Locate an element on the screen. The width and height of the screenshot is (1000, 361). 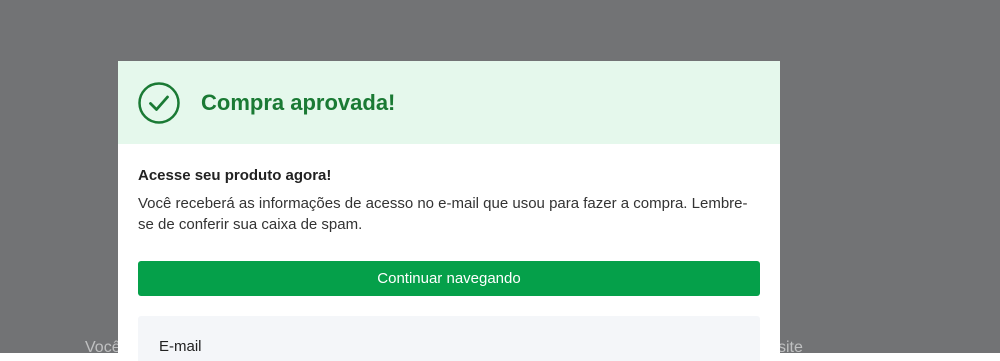
access-heading: Acesse seu produto agora! is located at coordinates (235, 175).